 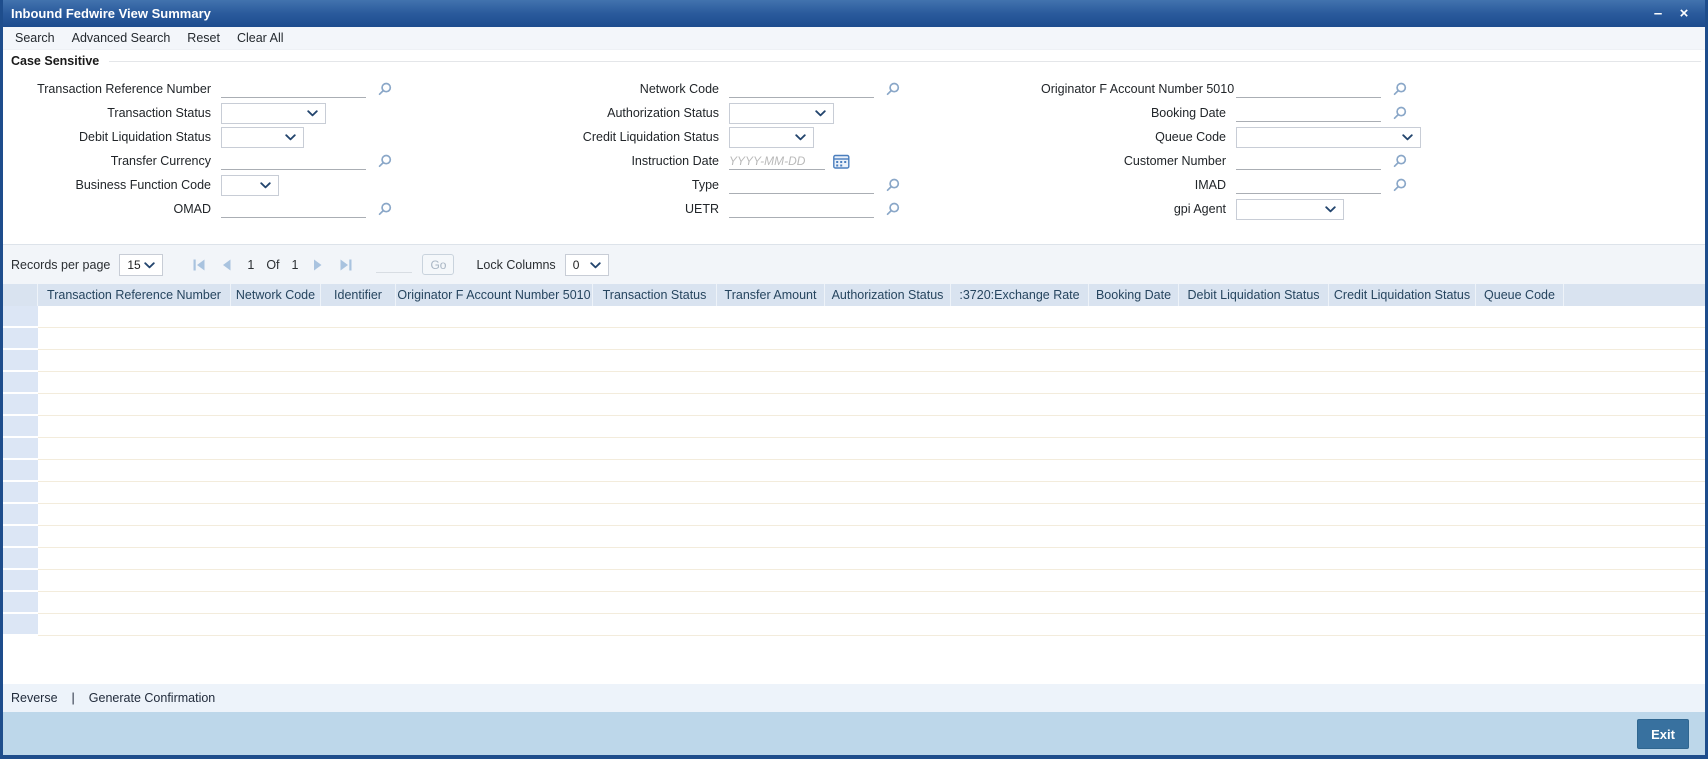 I want to click on uetr-input, so click(x=801, y=209).